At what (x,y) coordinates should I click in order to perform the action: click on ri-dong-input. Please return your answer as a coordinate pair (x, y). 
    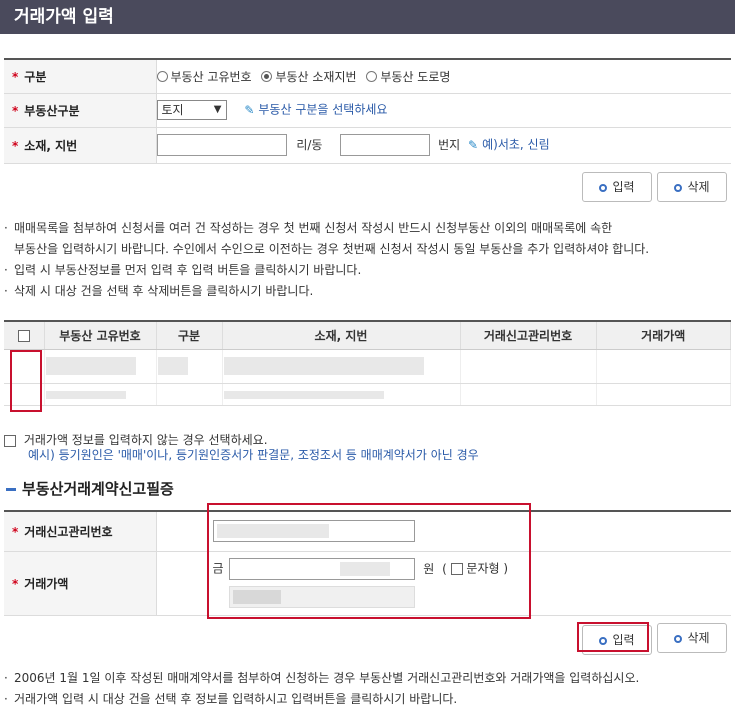
    Looking at the image, I should click on (221, 145).